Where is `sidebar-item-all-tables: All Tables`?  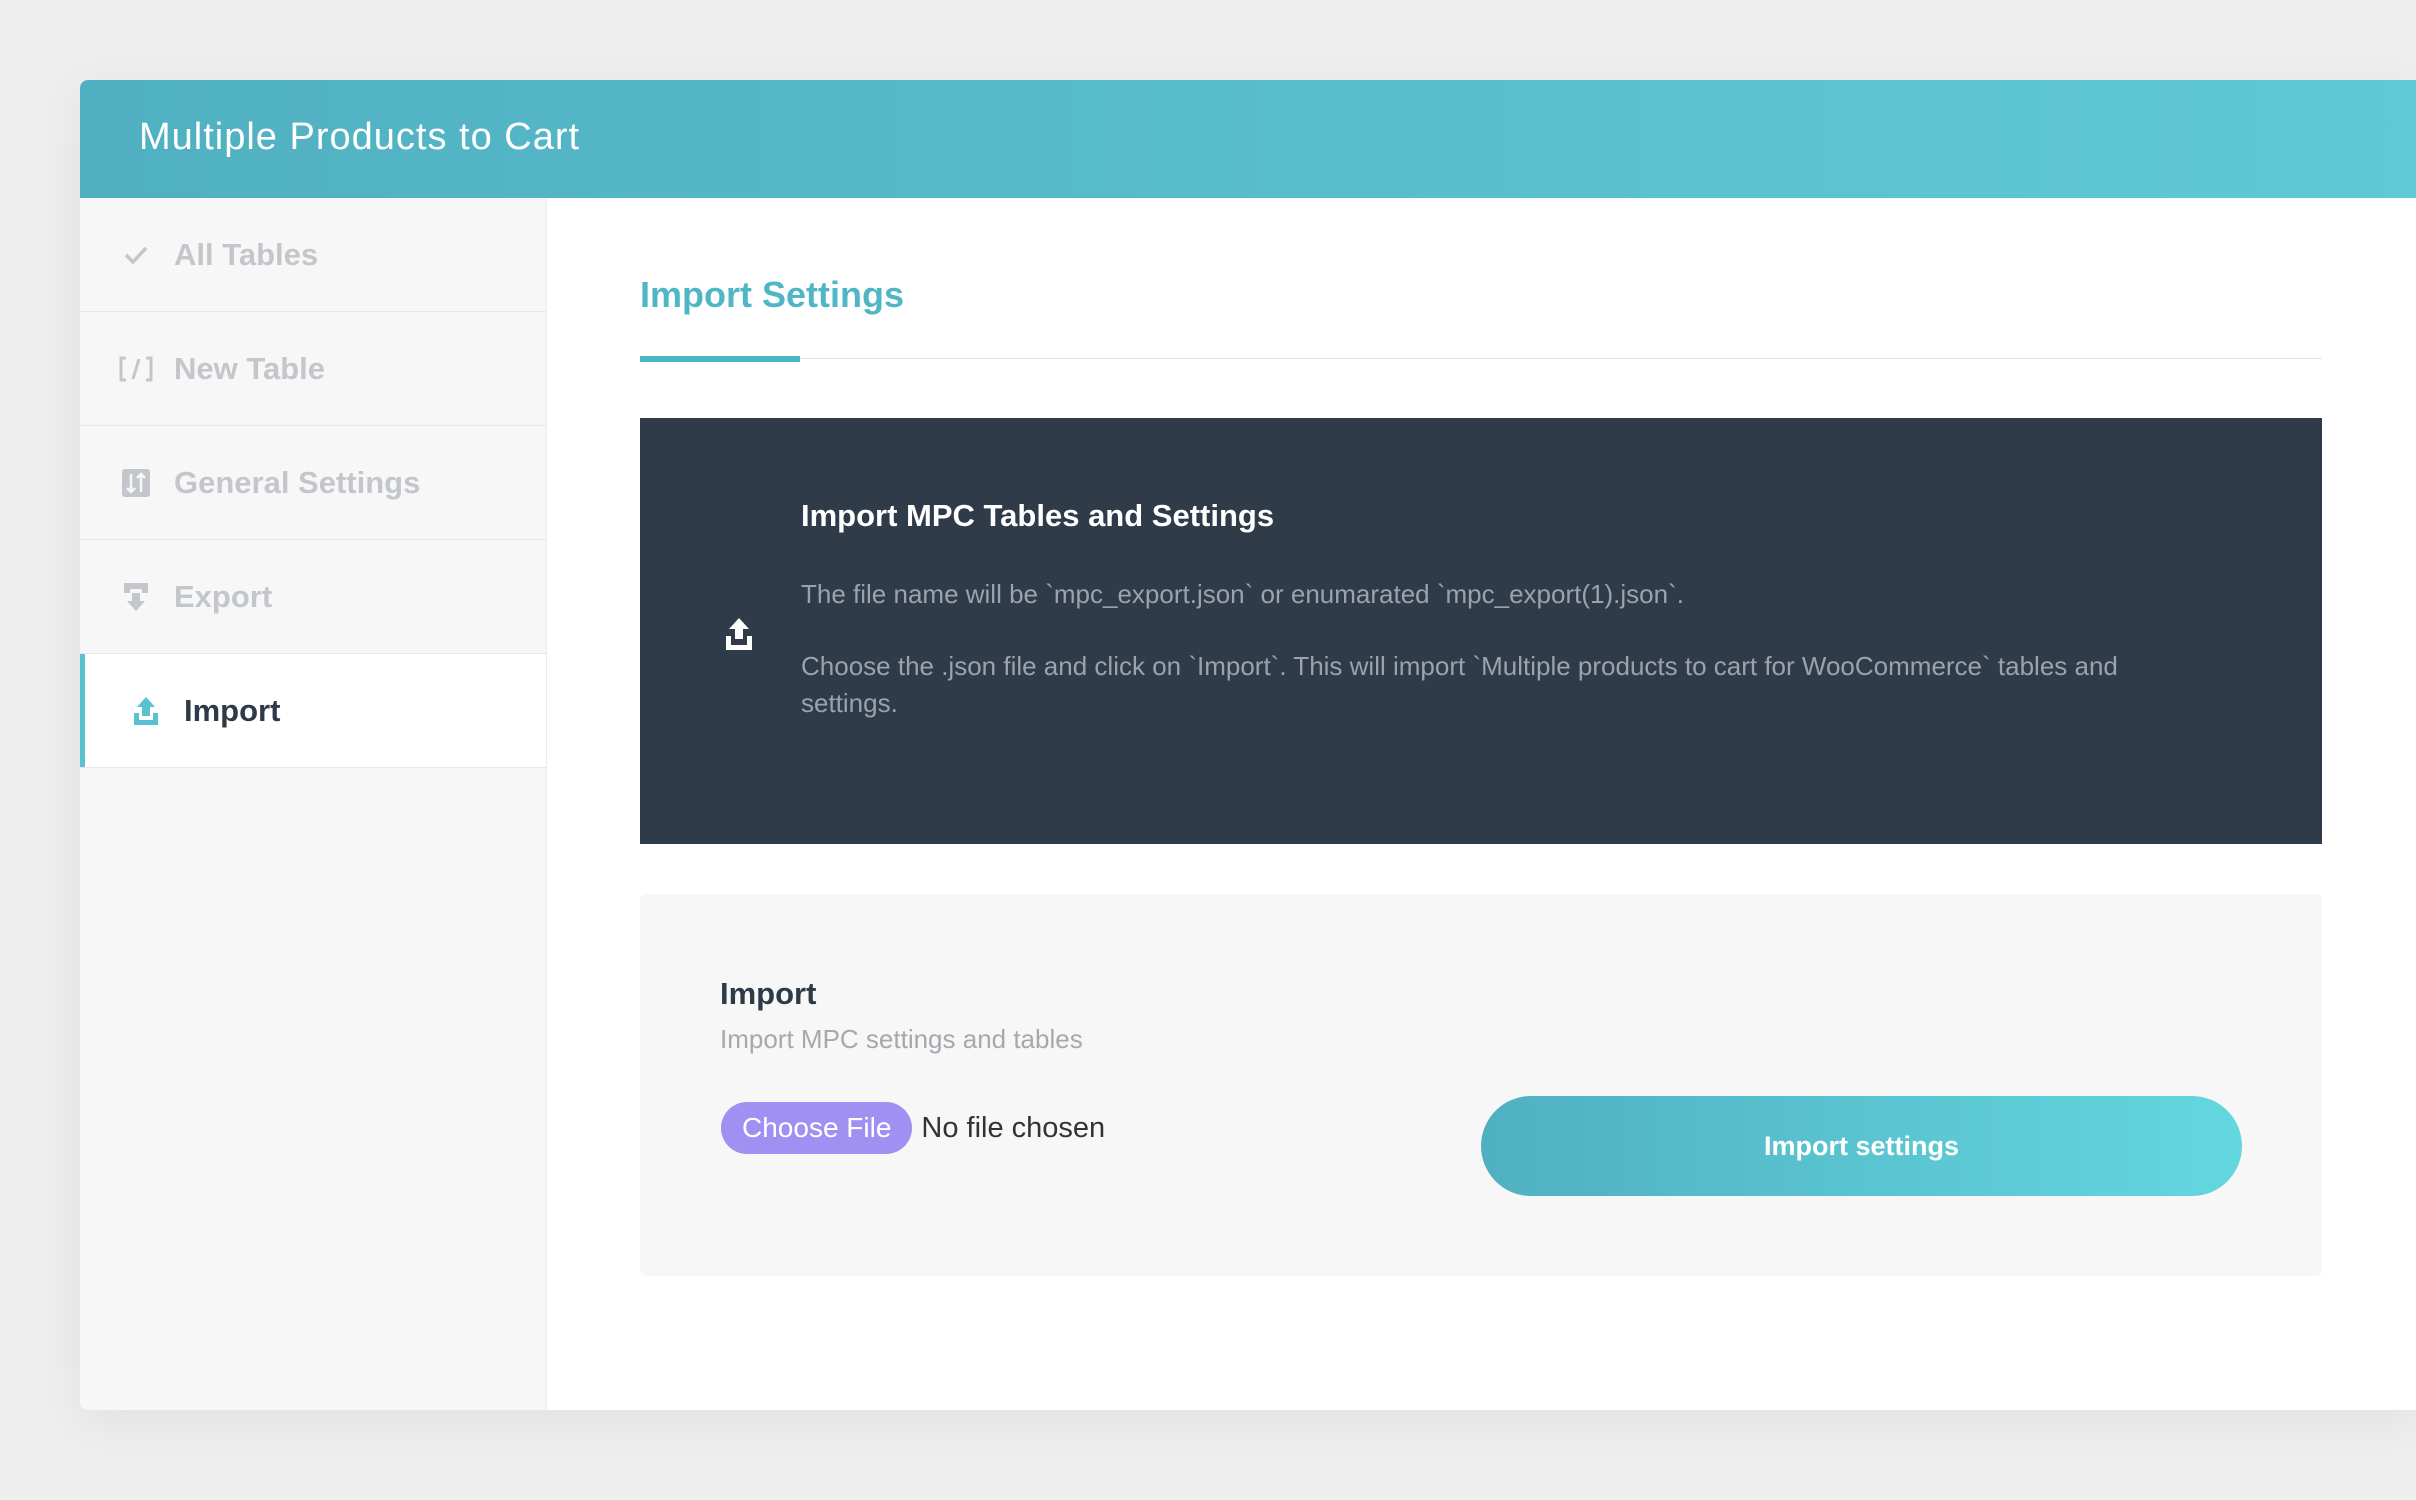
sidebar-item-all-tables: All Tables is located at coordinates (313, 255).